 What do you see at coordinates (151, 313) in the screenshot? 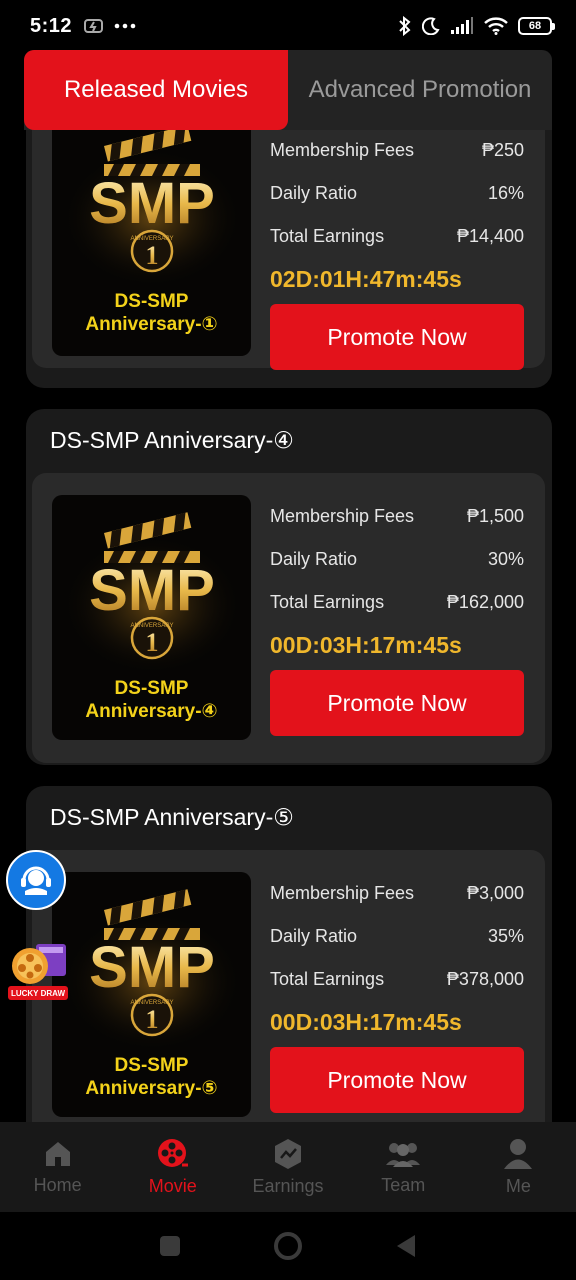
I see `poster-caption: DS-SMP Anniversary-①` at bounding box center [151, 313].